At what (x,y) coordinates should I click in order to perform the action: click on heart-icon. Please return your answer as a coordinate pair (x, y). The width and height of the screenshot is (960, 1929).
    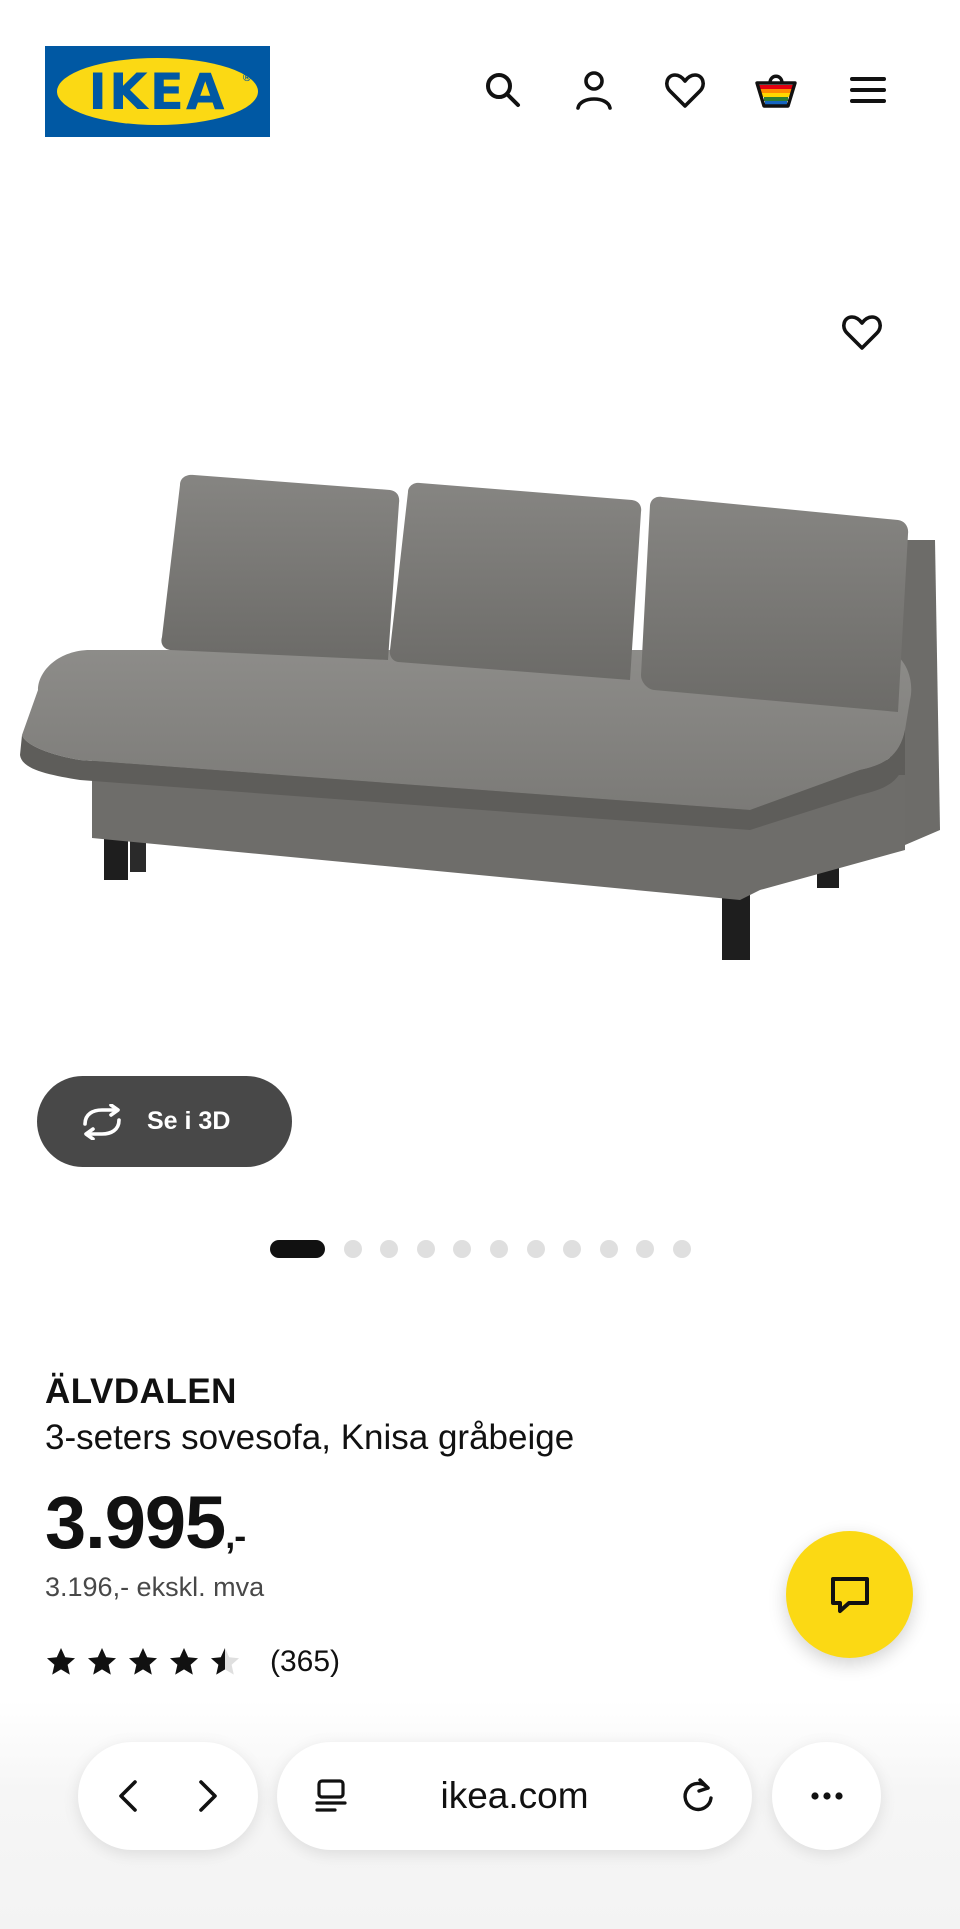
    Looking at the image, I should click on (866, 336).